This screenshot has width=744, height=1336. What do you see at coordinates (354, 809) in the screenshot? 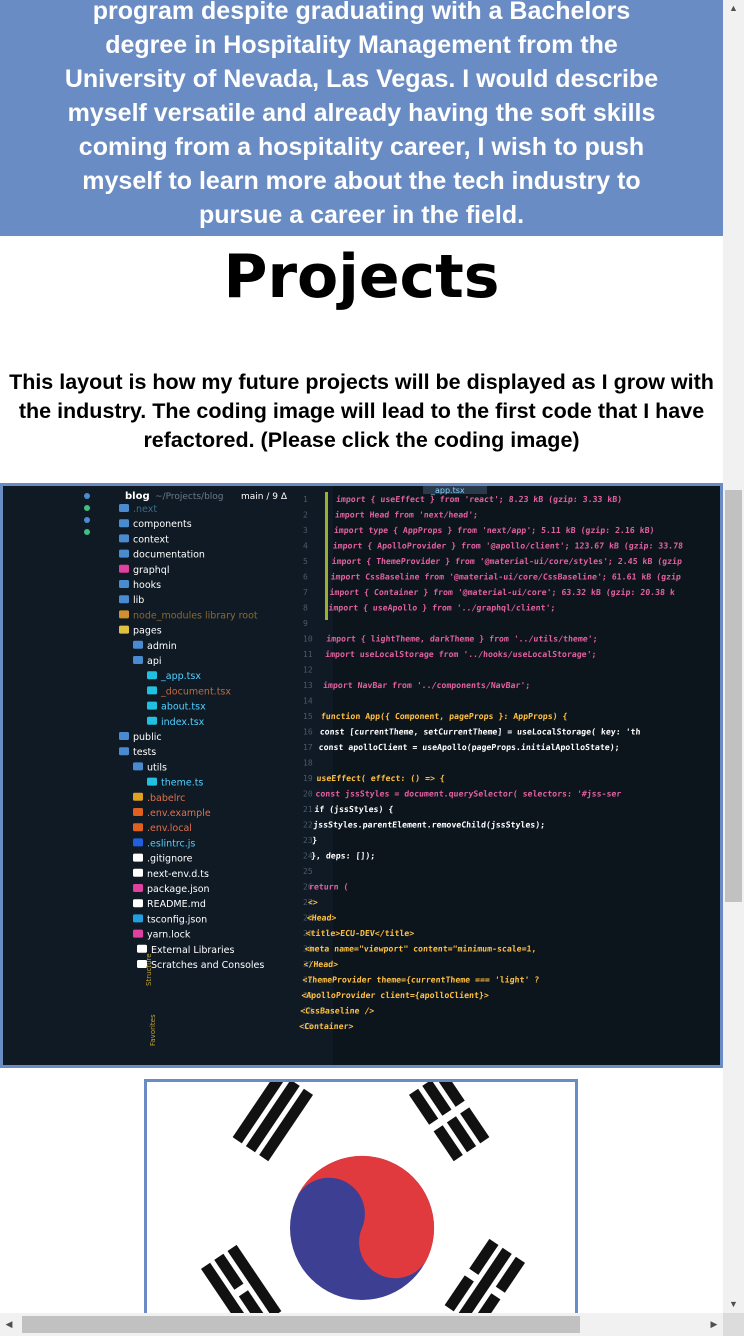
I see `code-line: if (jssStyles) {` at bounding box center [354, 809].